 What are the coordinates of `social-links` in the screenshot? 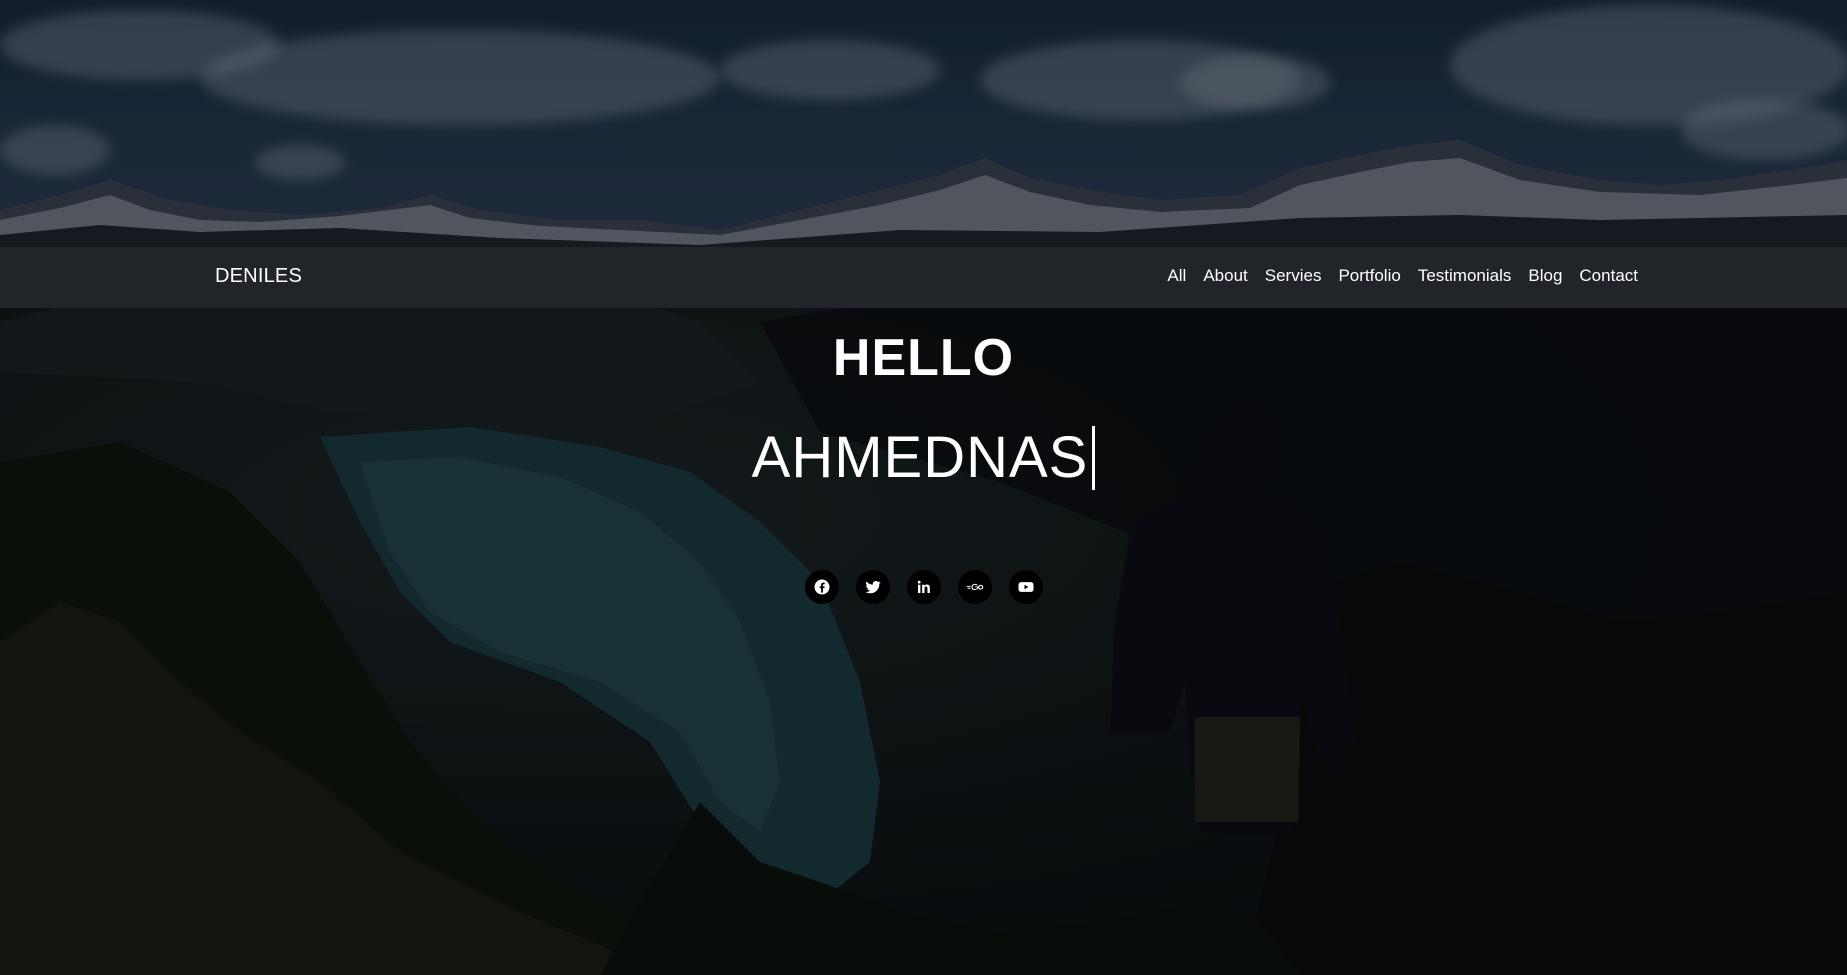 It's located at (923, 587).